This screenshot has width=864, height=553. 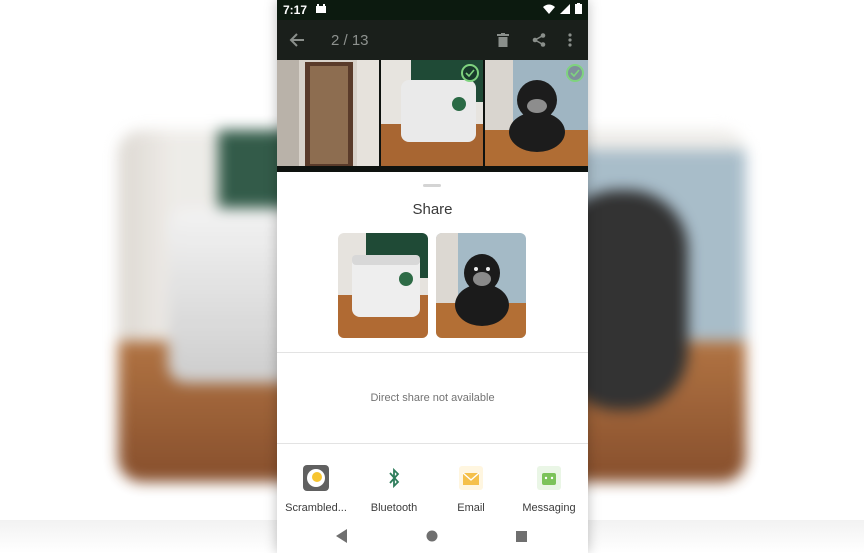 What do you see at coordinates (539, 40) in the screenshot?
I see `share-icon` at bounding box center [539, 40].